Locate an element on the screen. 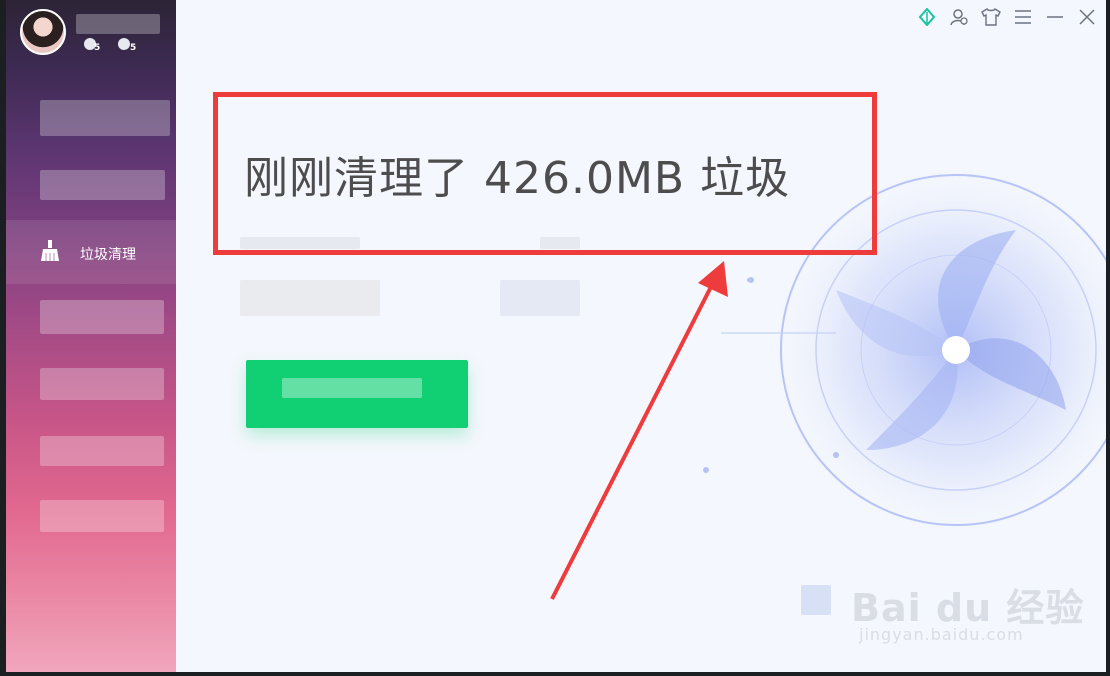 The height and width of the screenshot is (676, 1110). menu-icon is located at coordinates (1023, 17).